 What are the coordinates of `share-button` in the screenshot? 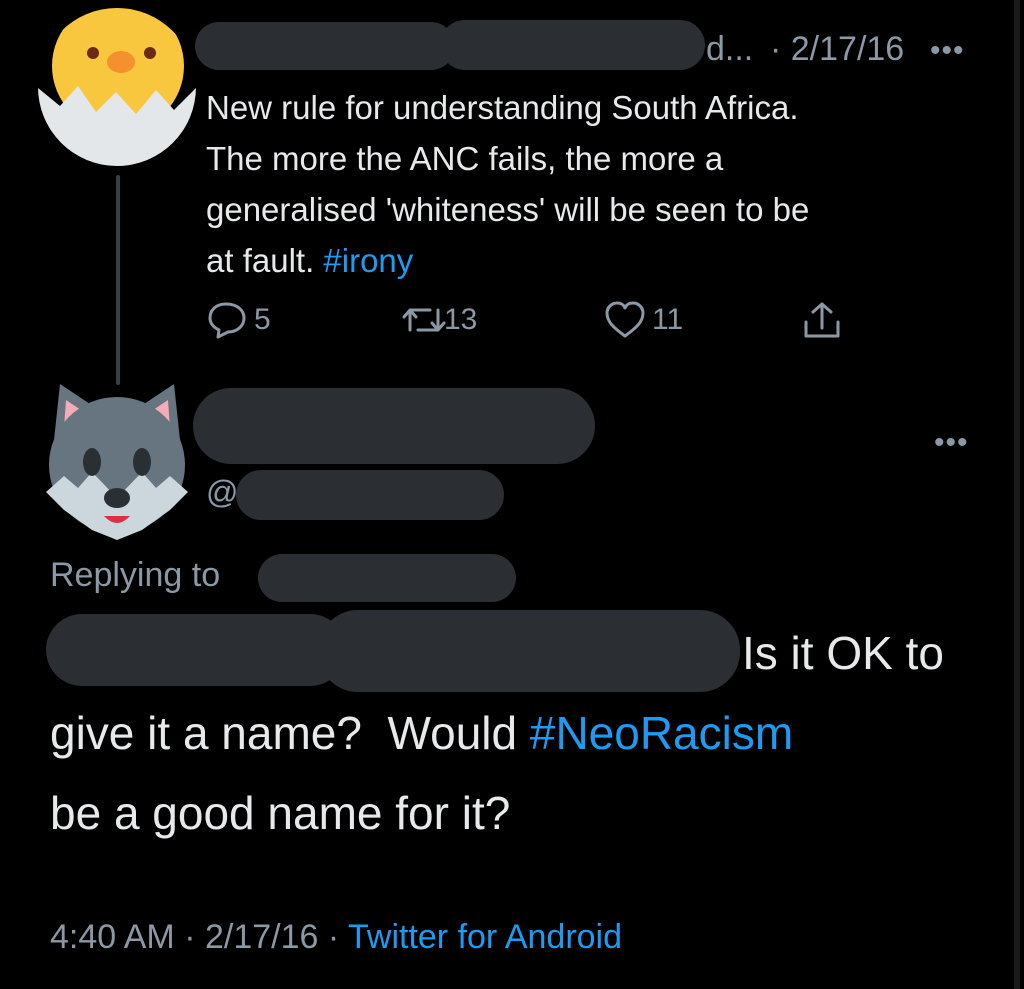 It's located at (822, 321).